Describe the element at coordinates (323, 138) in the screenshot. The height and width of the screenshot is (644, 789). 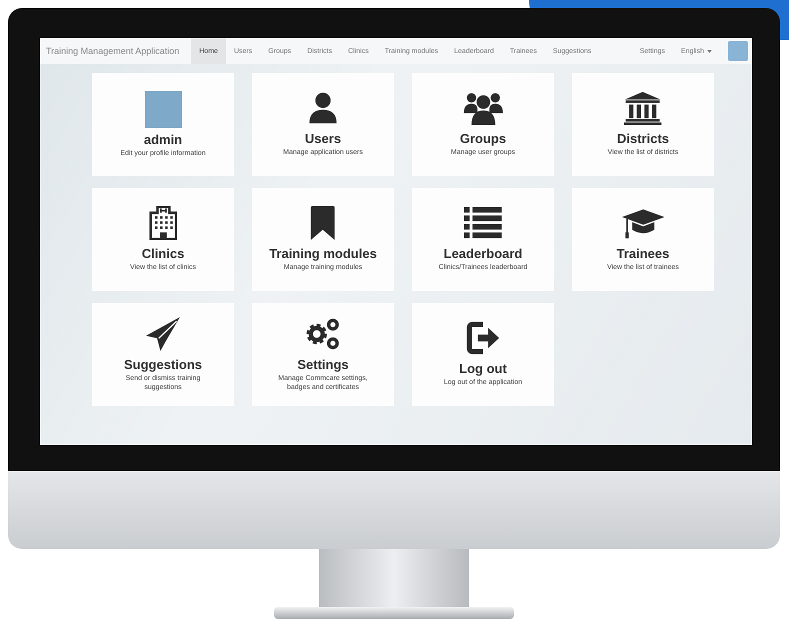
I see `tile-title: Users` at that location.